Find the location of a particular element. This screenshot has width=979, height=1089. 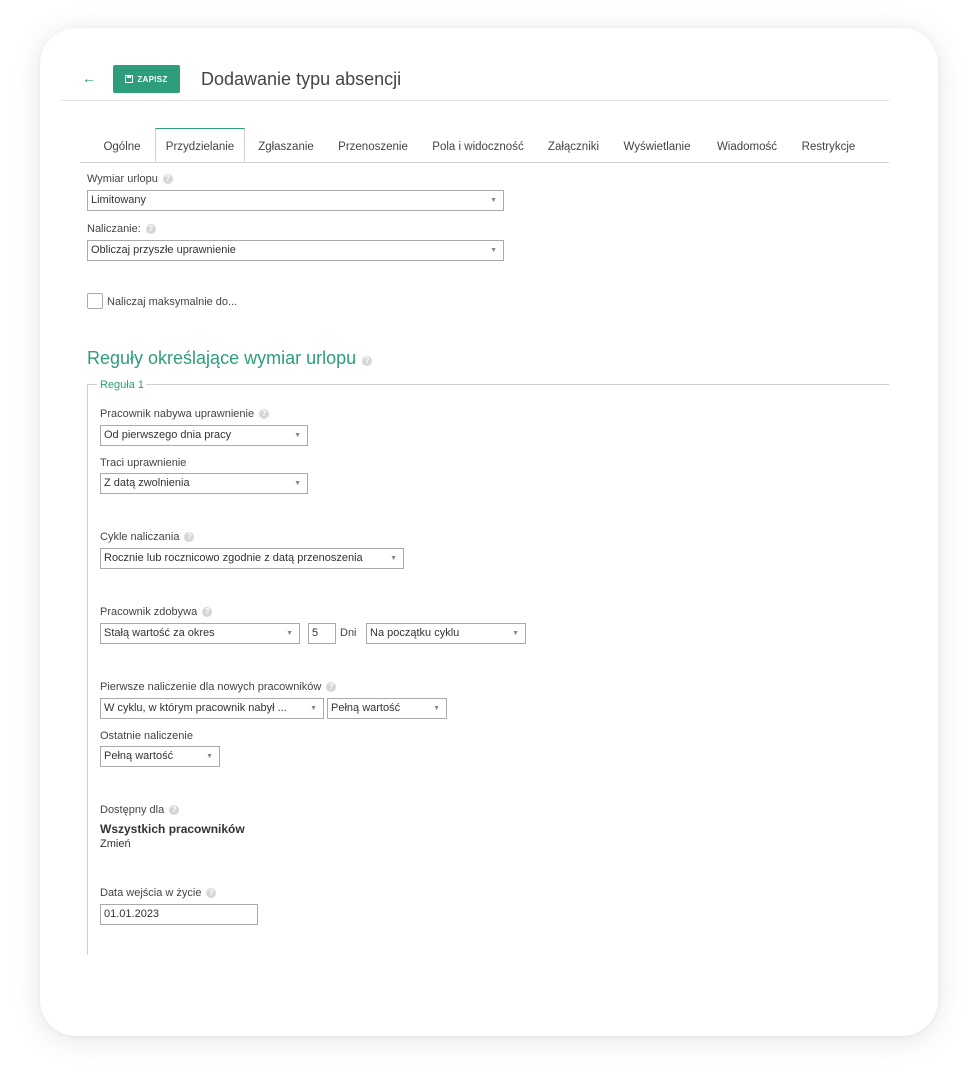

data-label: Data wejścia w życie ? is located at coordinates (158, 893).